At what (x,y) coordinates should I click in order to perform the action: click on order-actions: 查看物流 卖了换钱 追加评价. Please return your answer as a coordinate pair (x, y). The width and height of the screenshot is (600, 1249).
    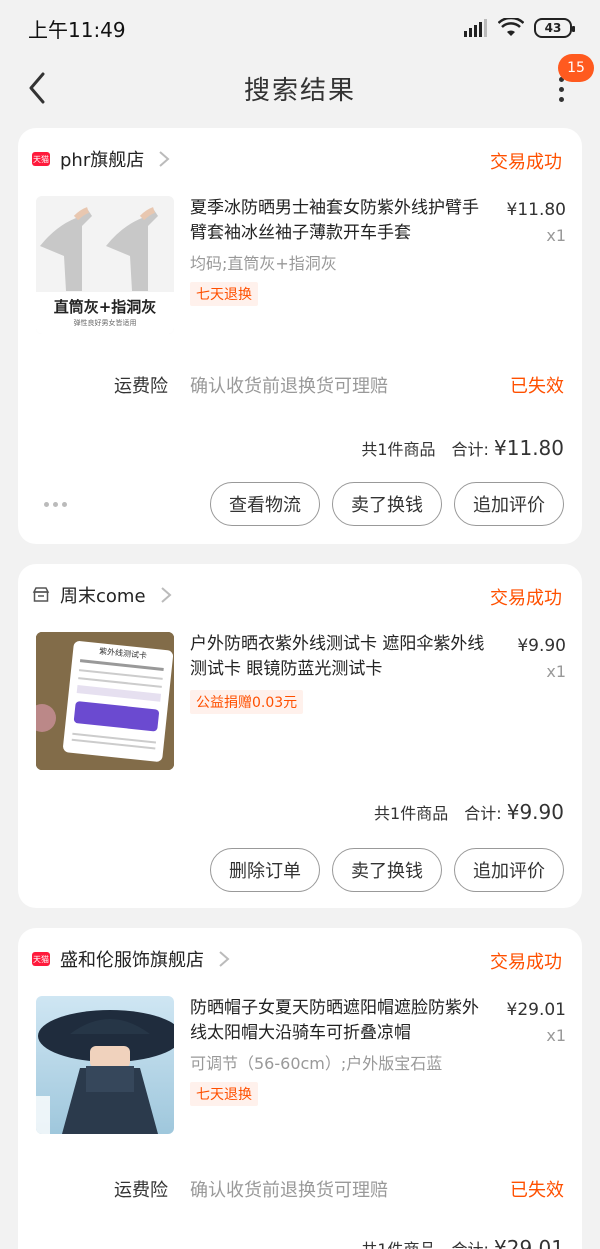
    Looking at the image, I should click on (387, 504).